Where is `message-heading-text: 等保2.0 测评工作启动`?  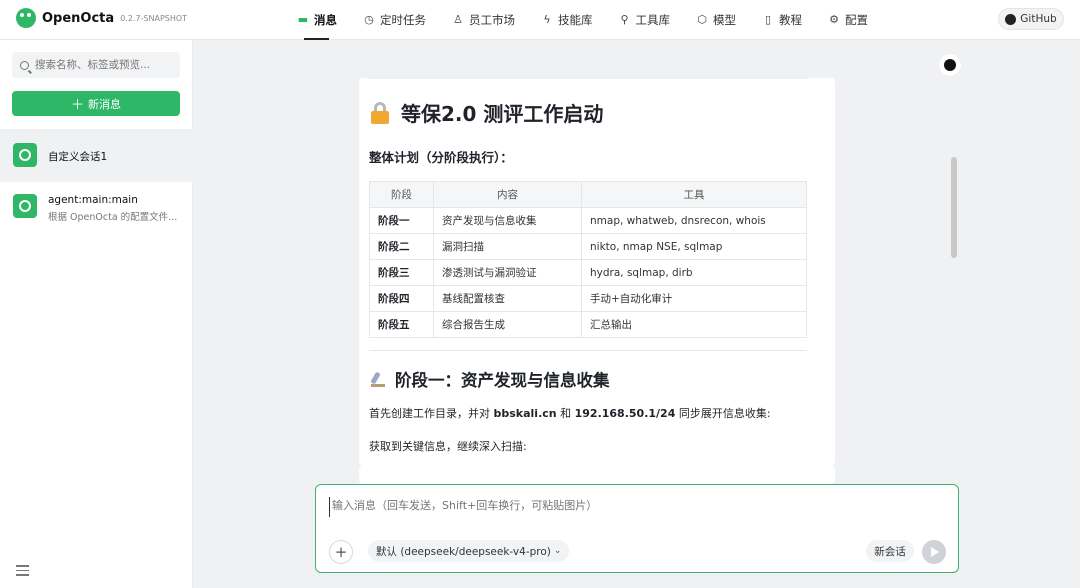 message-heading-text: 等保2.0 测评工作启动 is located at coordinates (502, 114).